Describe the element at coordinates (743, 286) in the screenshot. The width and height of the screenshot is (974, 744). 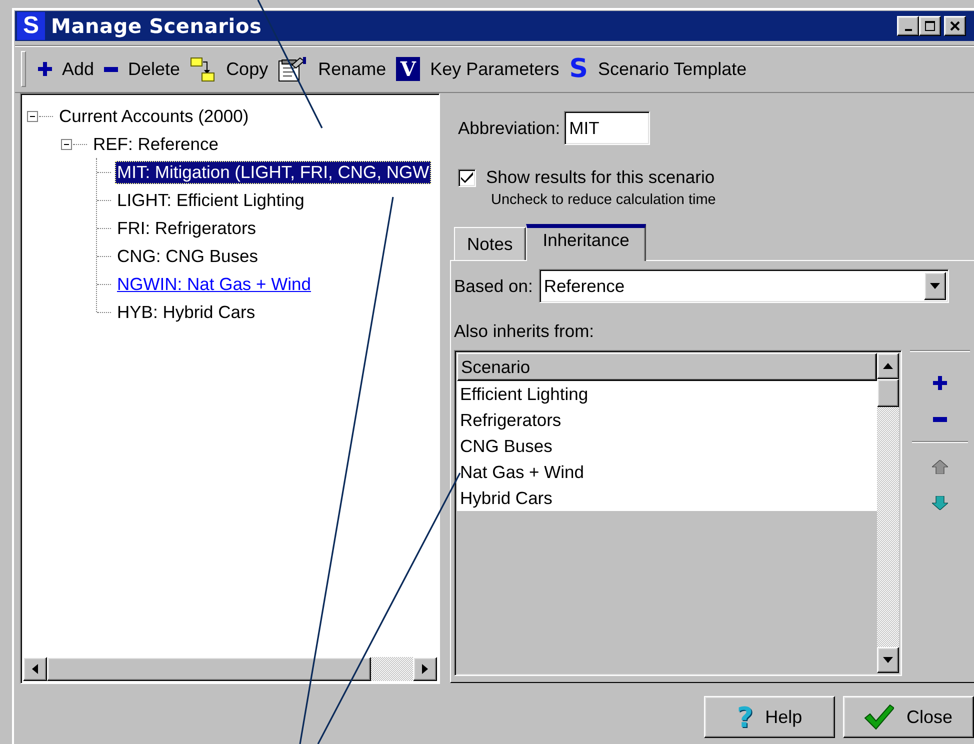
I see `based-on-dropdown: Reference` at that location.